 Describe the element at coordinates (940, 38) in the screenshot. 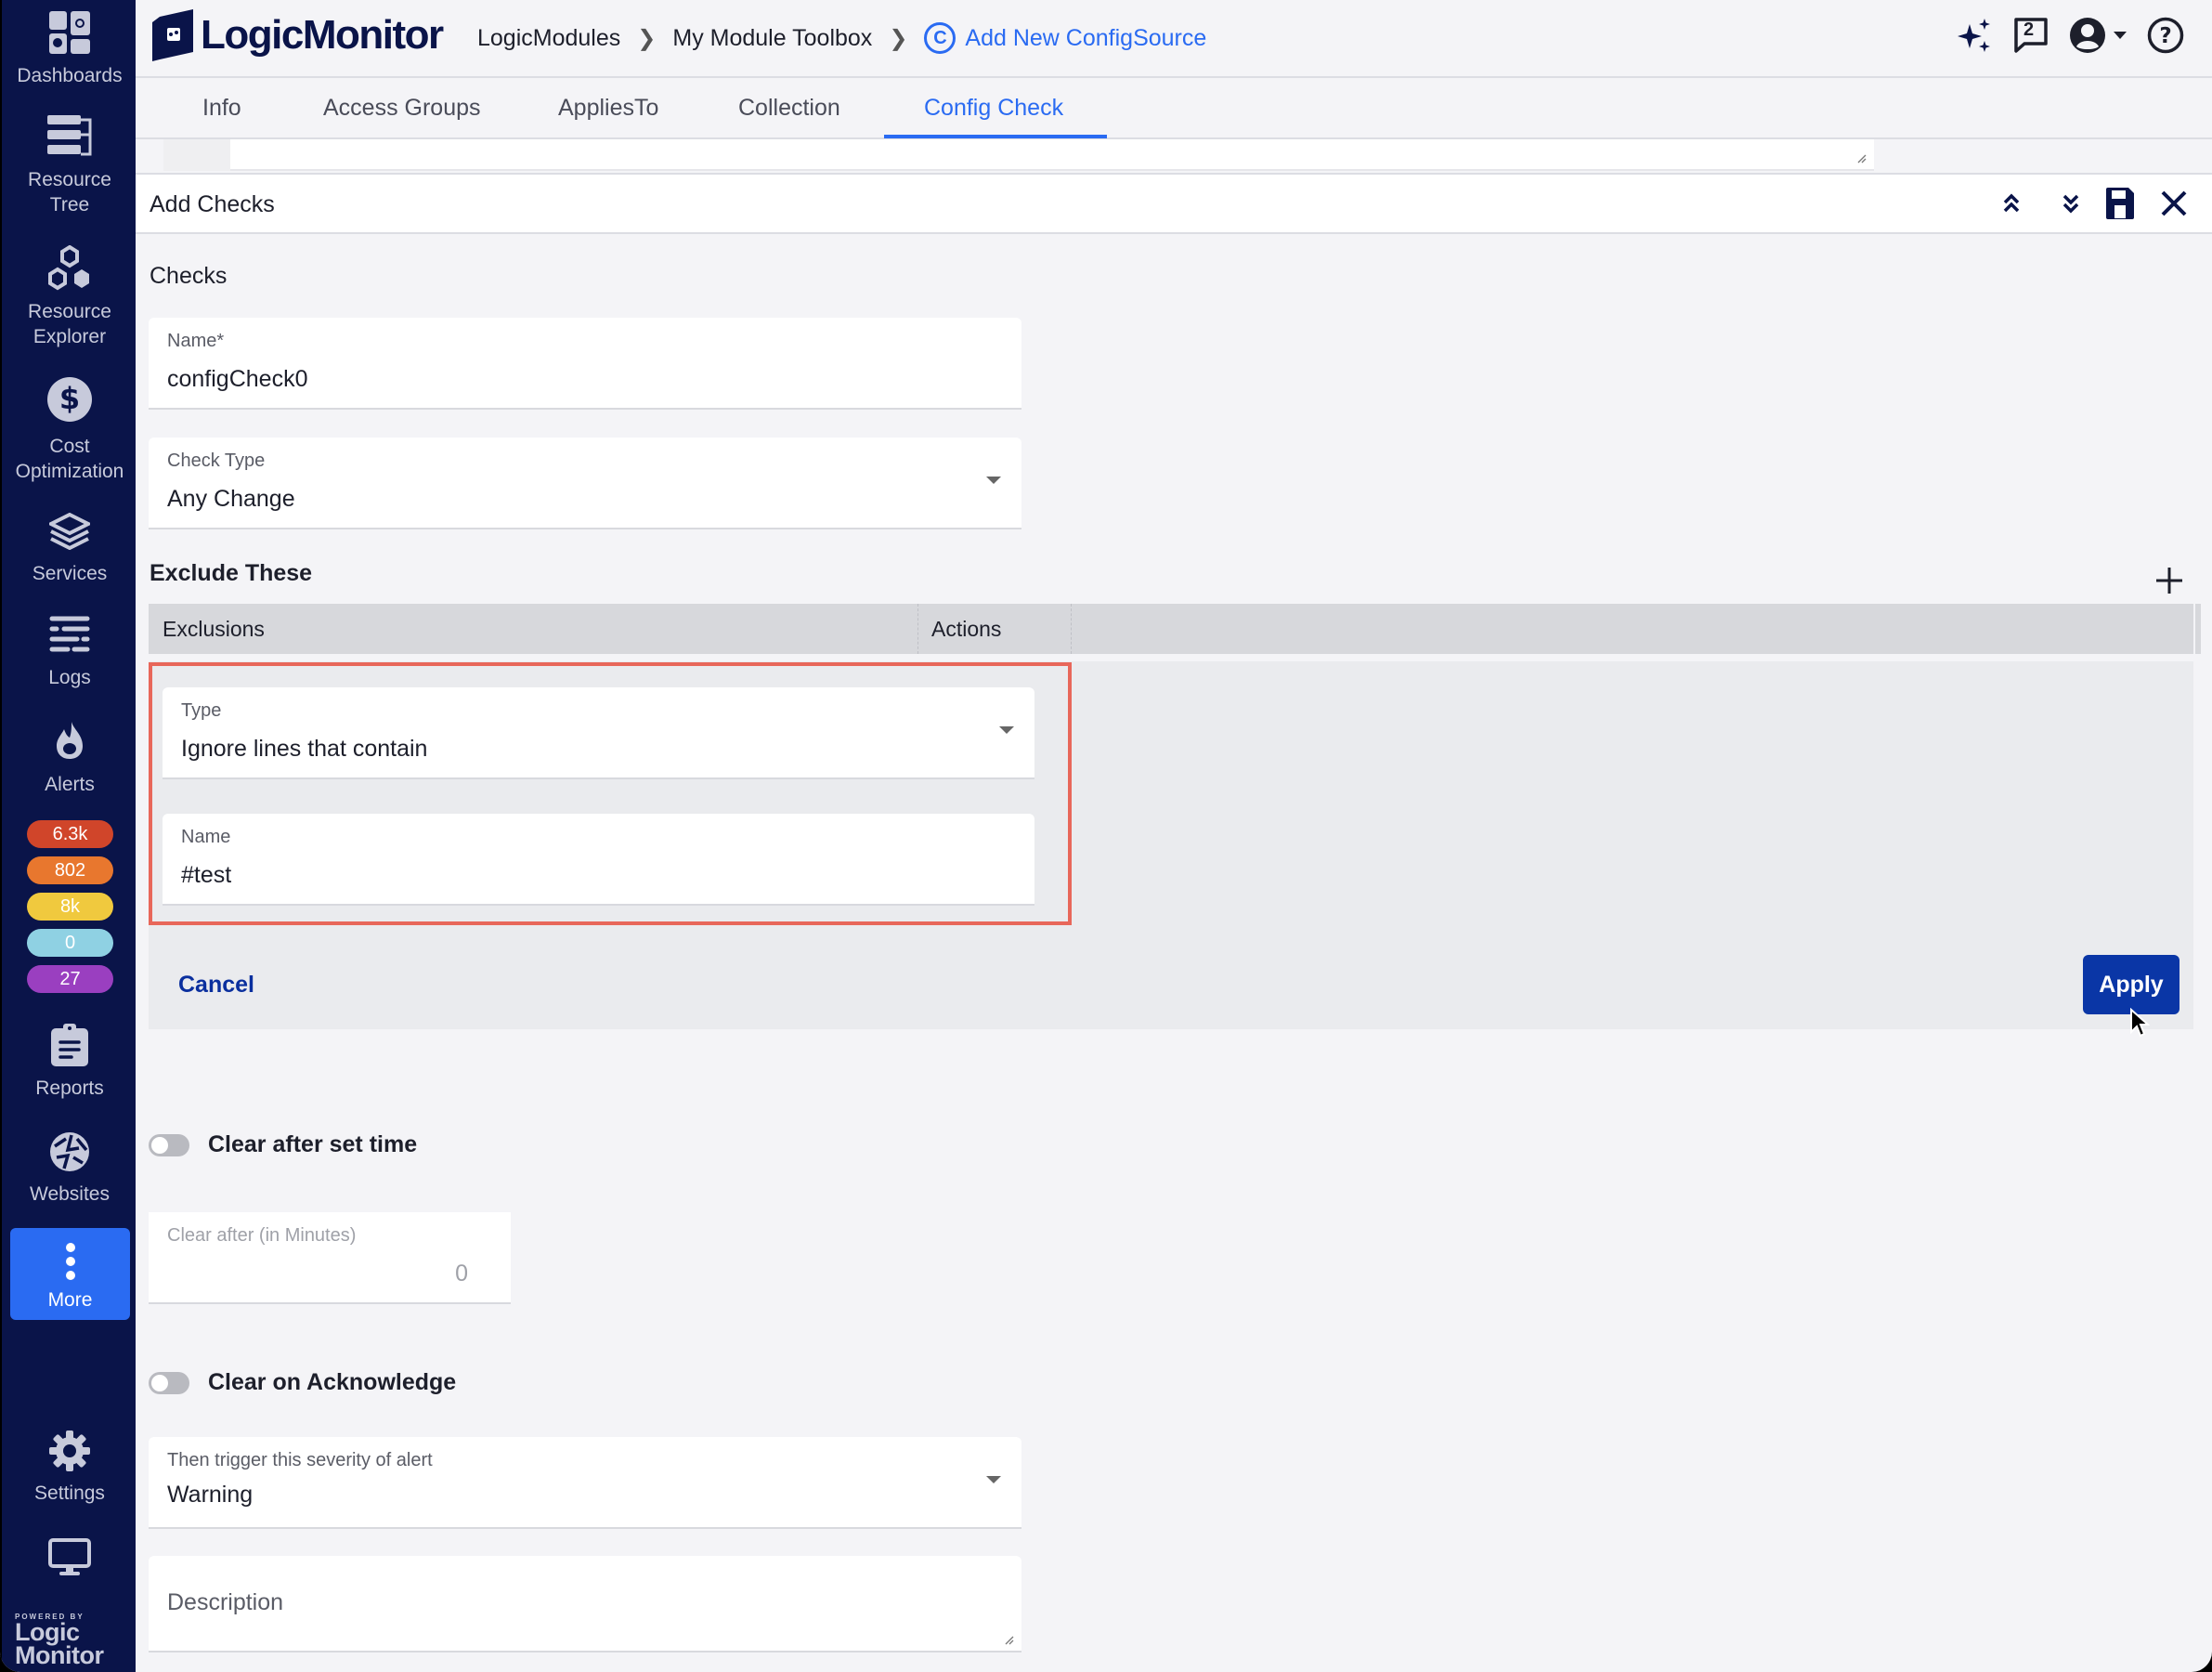

I see `configsource-icon: C` at that location.